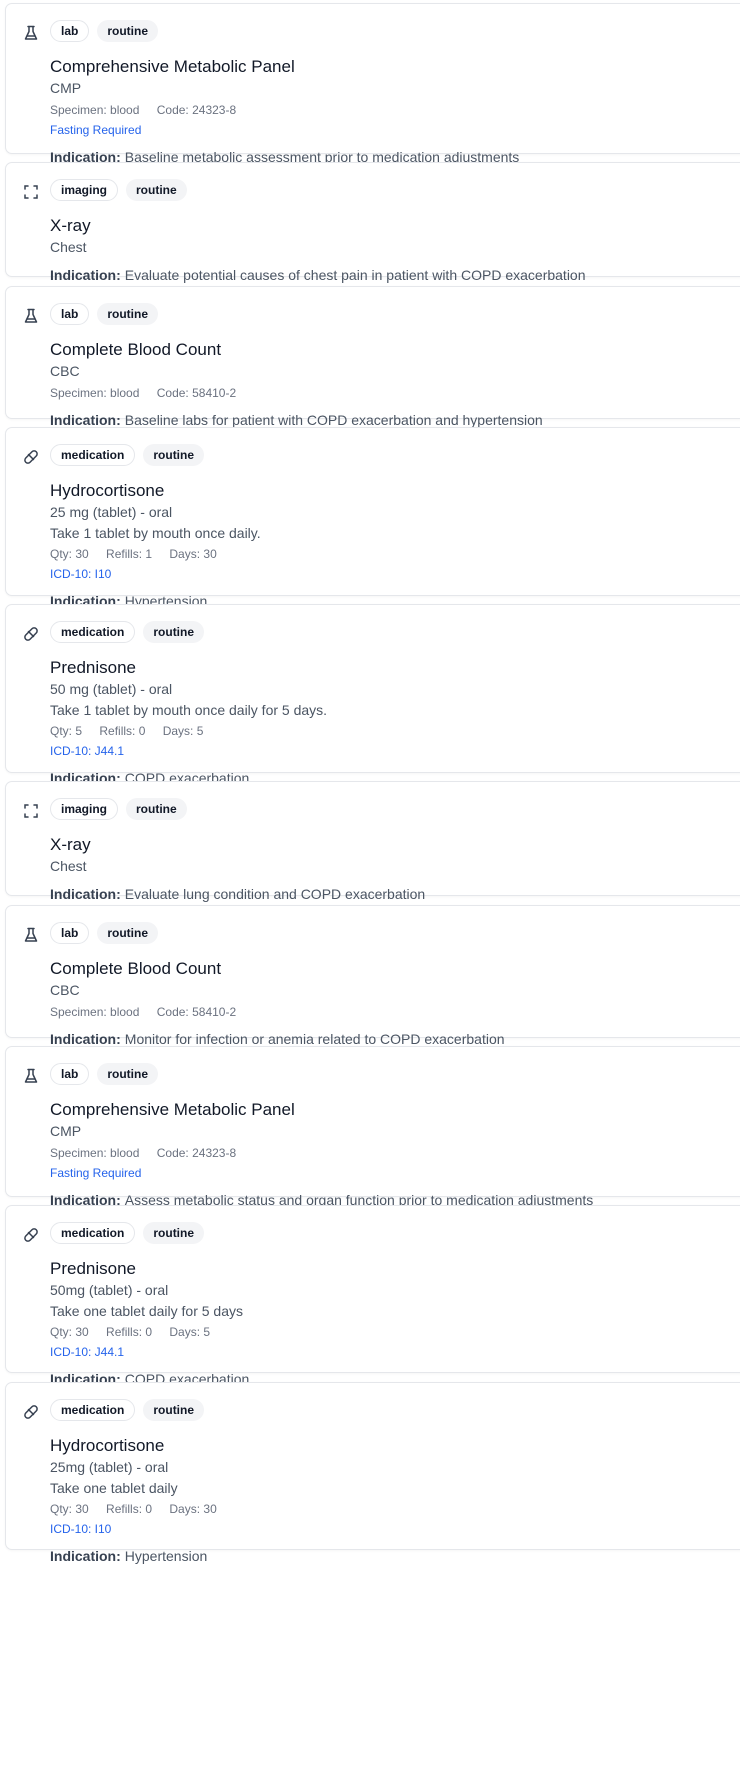 Image resolution: width=740 pixels, height=1774 pixels. What do you see at coordinates (129, 554) in the screenshot?
I see `refills-text: Refills: 1` at bounding box center [129, 554].